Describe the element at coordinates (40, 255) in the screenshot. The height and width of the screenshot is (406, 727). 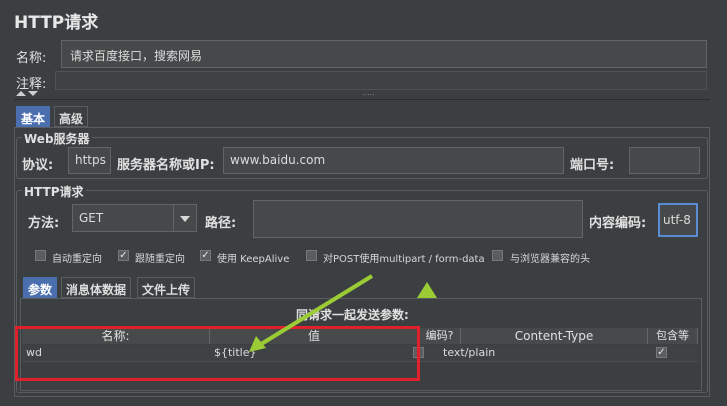
I see `auto-redirect-checkbox` at that location.